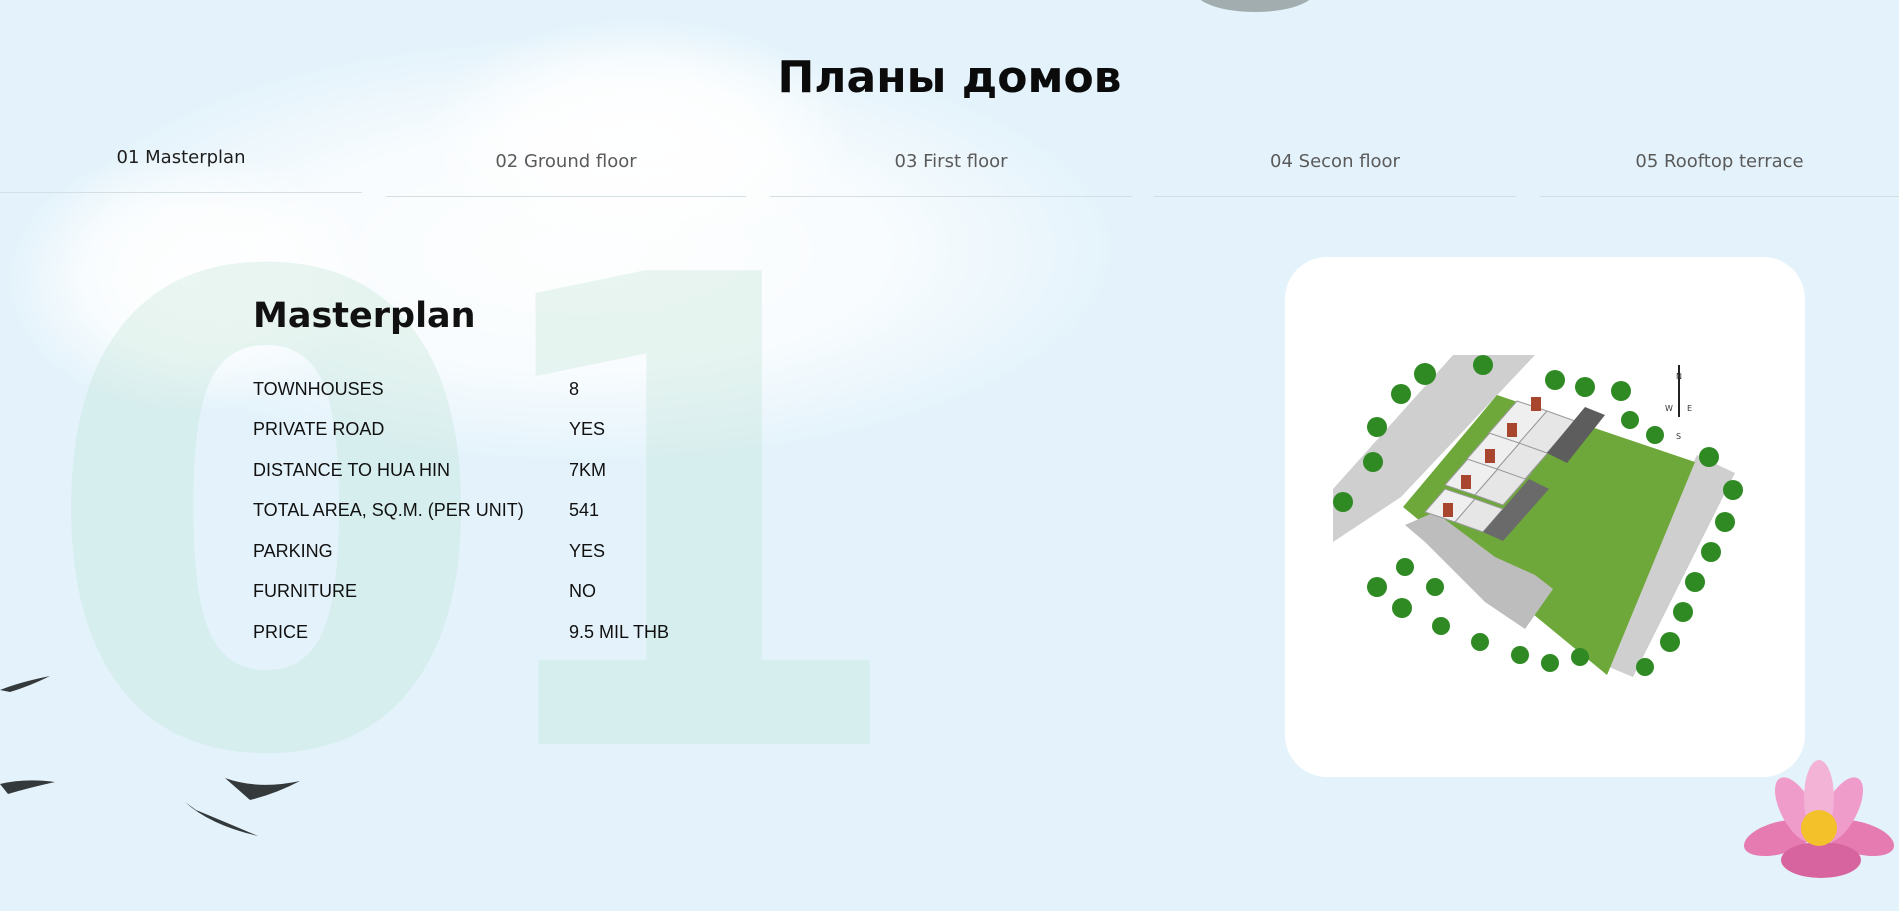 Image resolution: width=1899 pixels, height=911 pixels. I want to click on spec-key: PARKING, so click(293, 551).